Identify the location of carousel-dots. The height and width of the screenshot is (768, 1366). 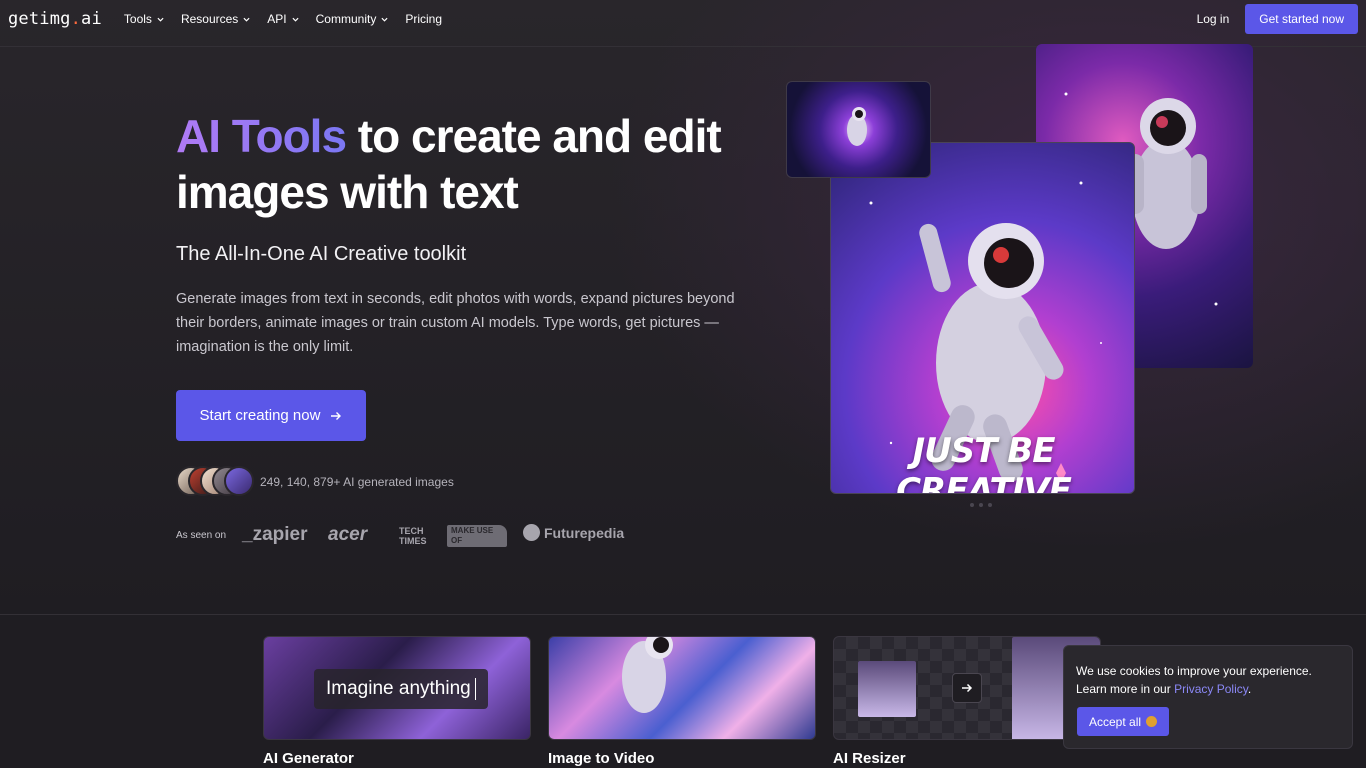
(981, 505).